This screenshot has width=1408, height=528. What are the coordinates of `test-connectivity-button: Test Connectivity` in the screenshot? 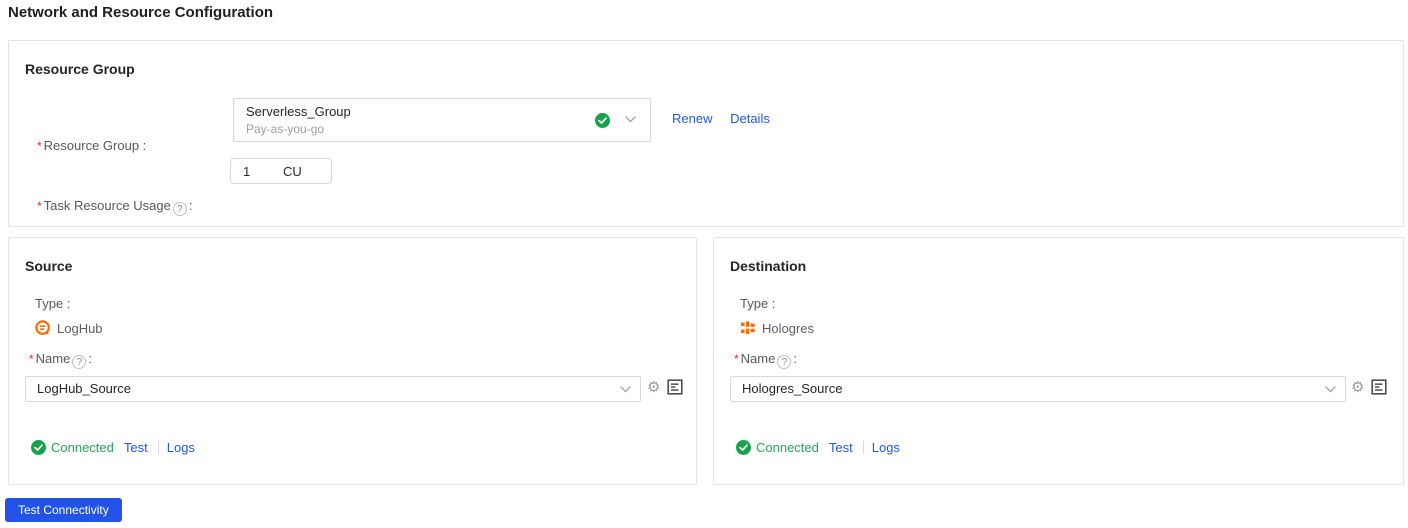 It's located at (63, 510).